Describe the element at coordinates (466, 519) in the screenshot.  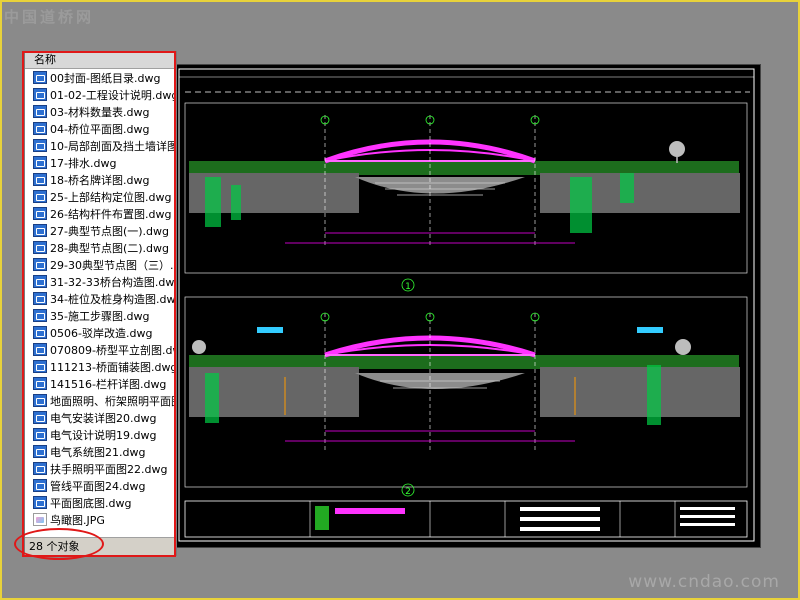
I see `title-block` at that location.